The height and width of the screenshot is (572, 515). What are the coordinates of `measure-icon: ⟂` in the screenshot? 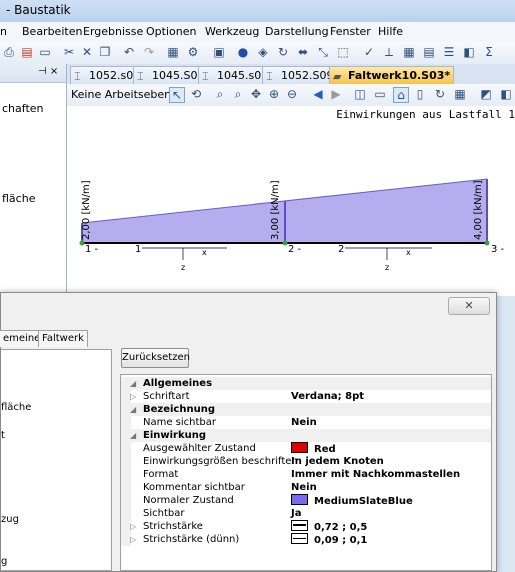 It's located at (389, 52).